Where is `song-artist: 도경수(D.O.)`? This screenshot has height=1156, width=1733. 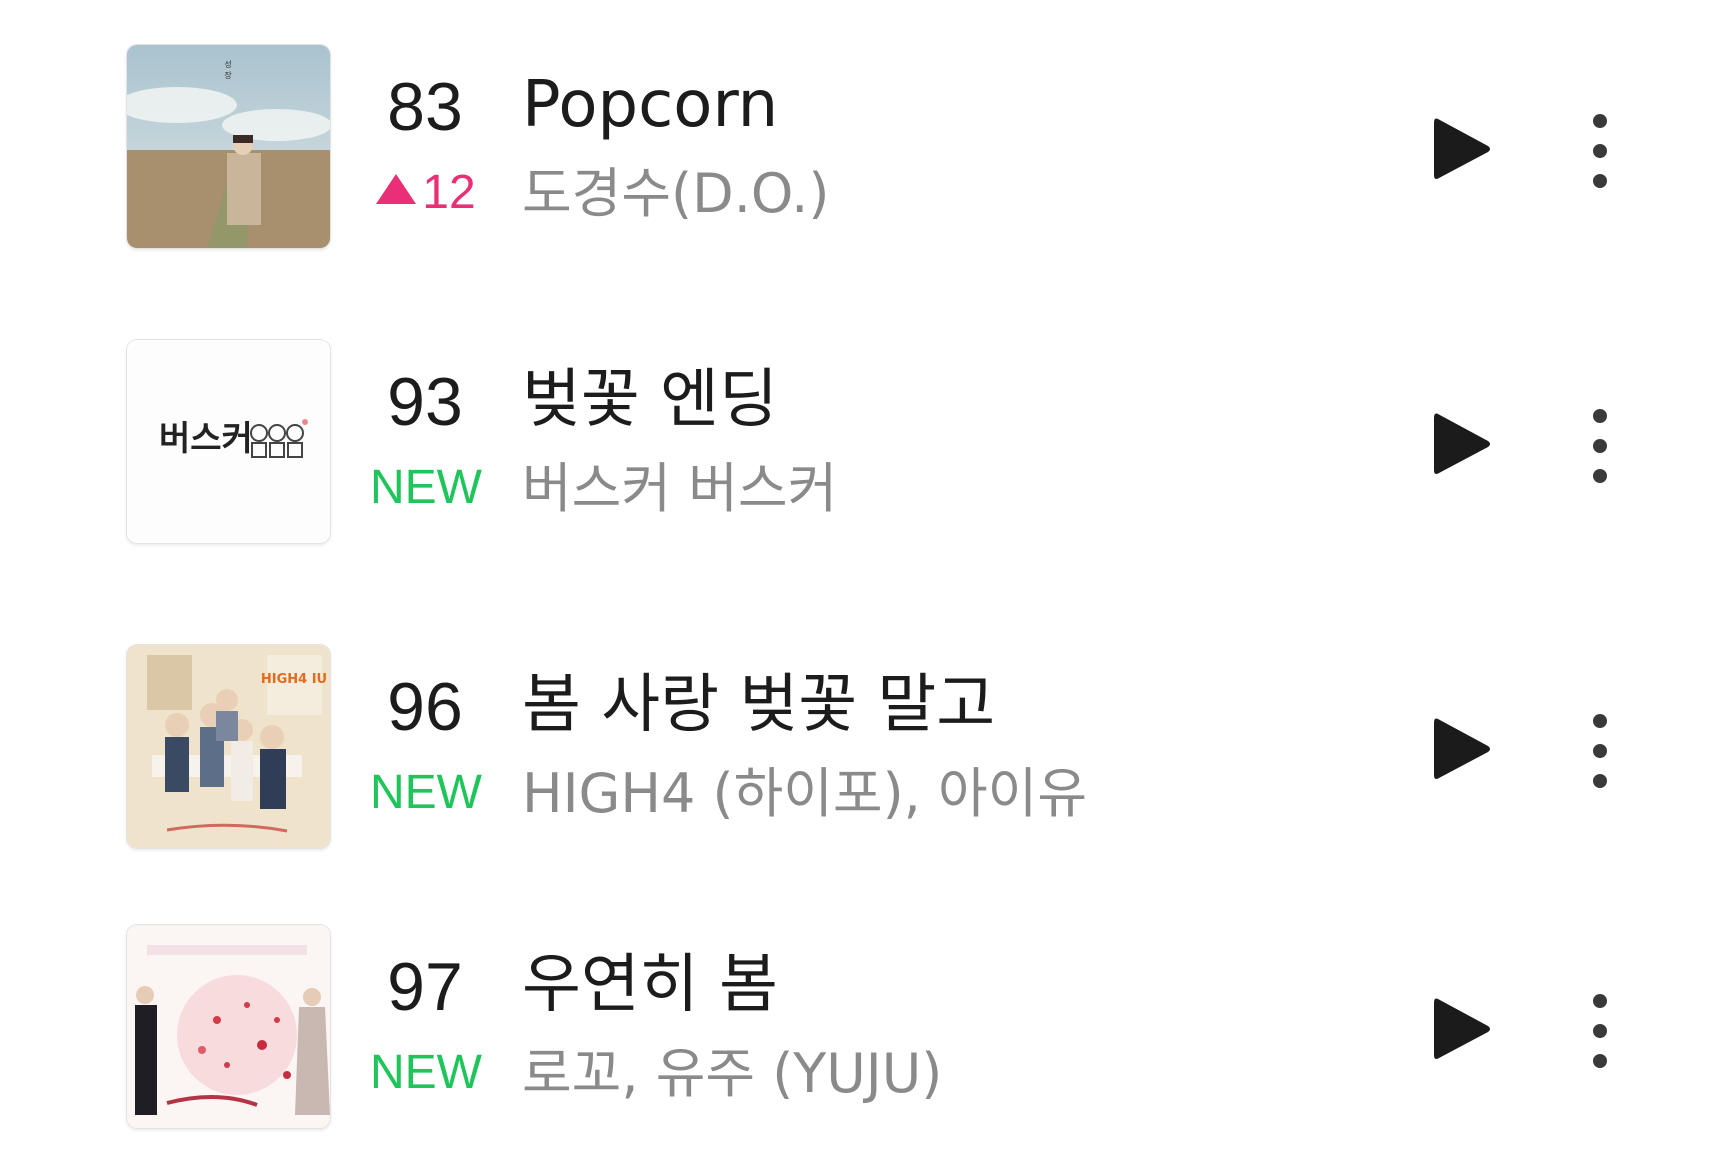 song-artist: 도경수(D.O.) is located at coordinates (675, 194).